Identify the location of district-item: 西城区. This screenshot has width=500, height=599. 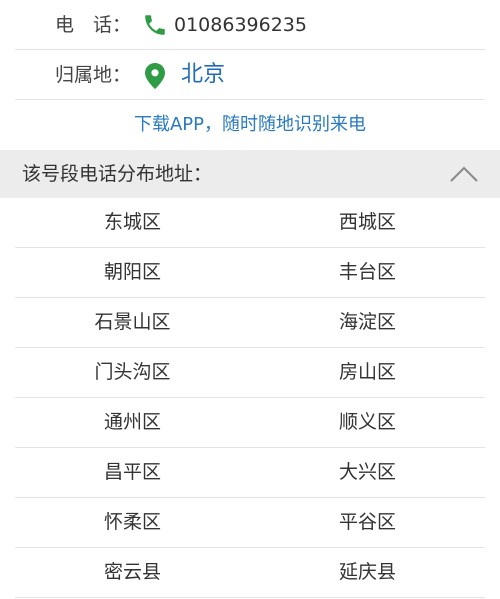
(367, 222).